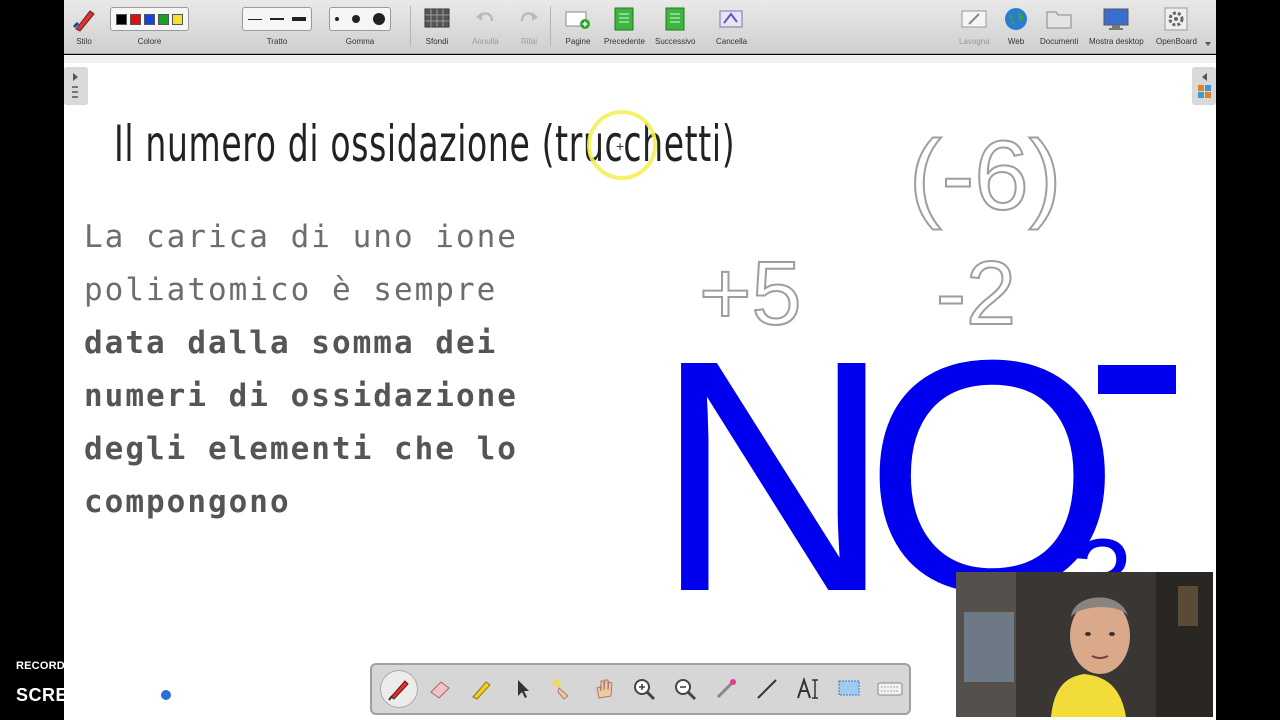  I want to click on screencast-logo-icon, so click(166, 695).